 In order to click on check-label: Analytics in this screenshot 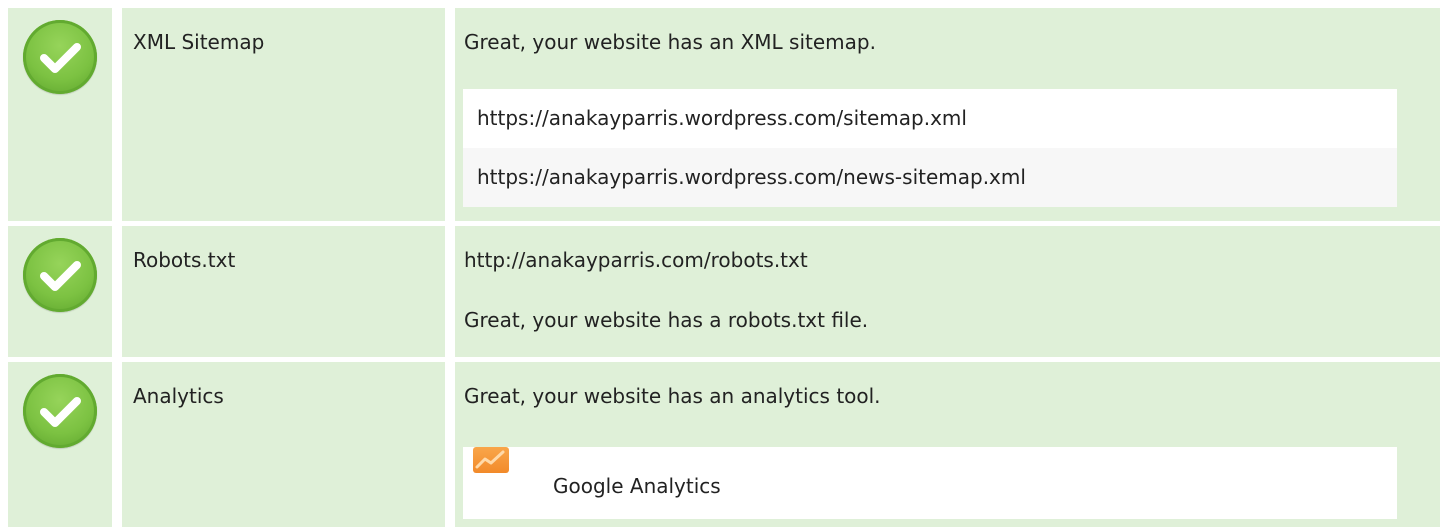, I will do `click(178, 396)`.